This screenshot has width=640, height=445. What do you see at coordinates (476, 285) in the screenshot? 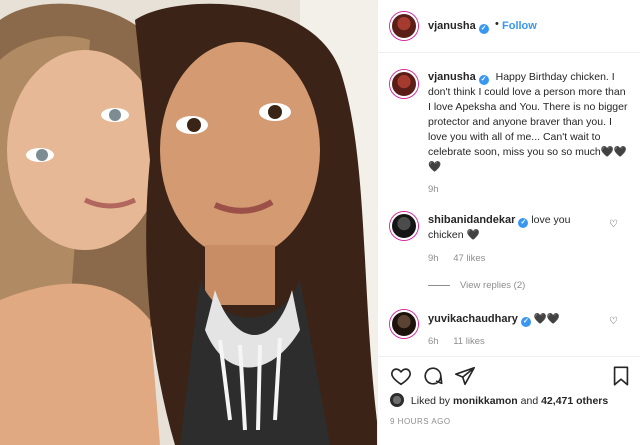
I see `view-replies-link: View replies (2)` at bounding box center [476, 285].